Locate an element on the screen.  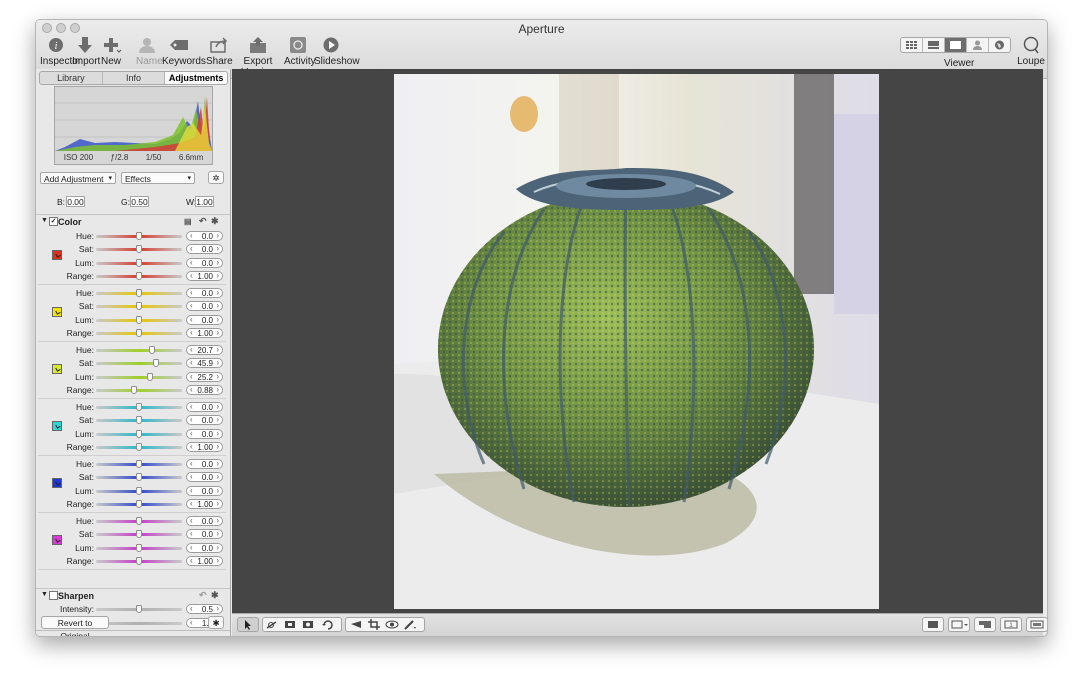
crop-icon is located at coordinates (374, 624).